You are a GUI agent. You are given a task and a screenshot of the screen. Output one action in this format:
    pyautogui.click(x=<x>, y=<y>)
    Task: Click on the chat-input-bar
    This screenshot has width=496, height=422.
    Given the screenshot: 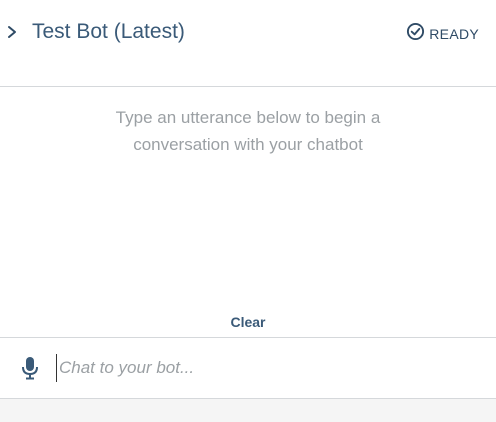 What is the action you would take?
    pyautogui.click(x=248, y=368)
    